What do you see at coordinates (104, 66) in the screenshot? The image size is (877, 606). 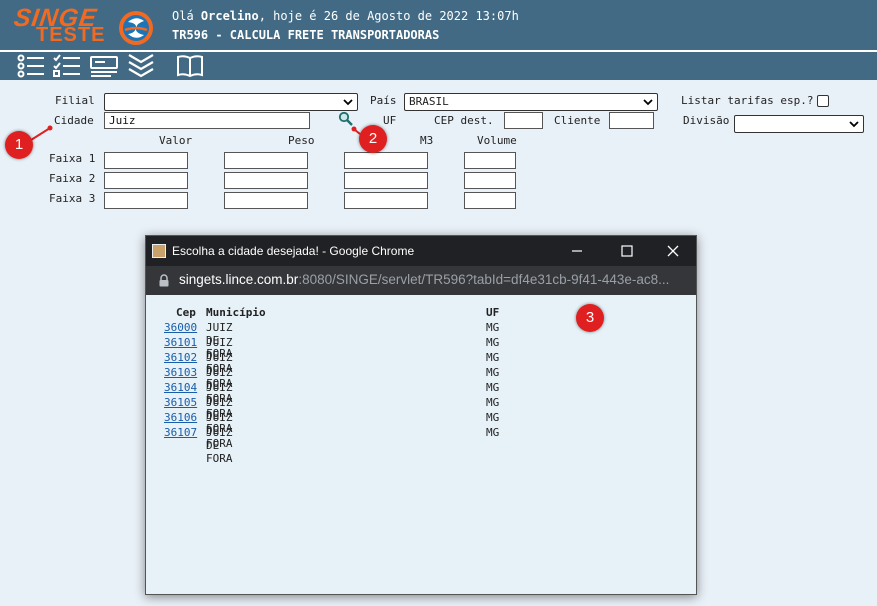 I see `print-icon` at bounding box center [104, 66].